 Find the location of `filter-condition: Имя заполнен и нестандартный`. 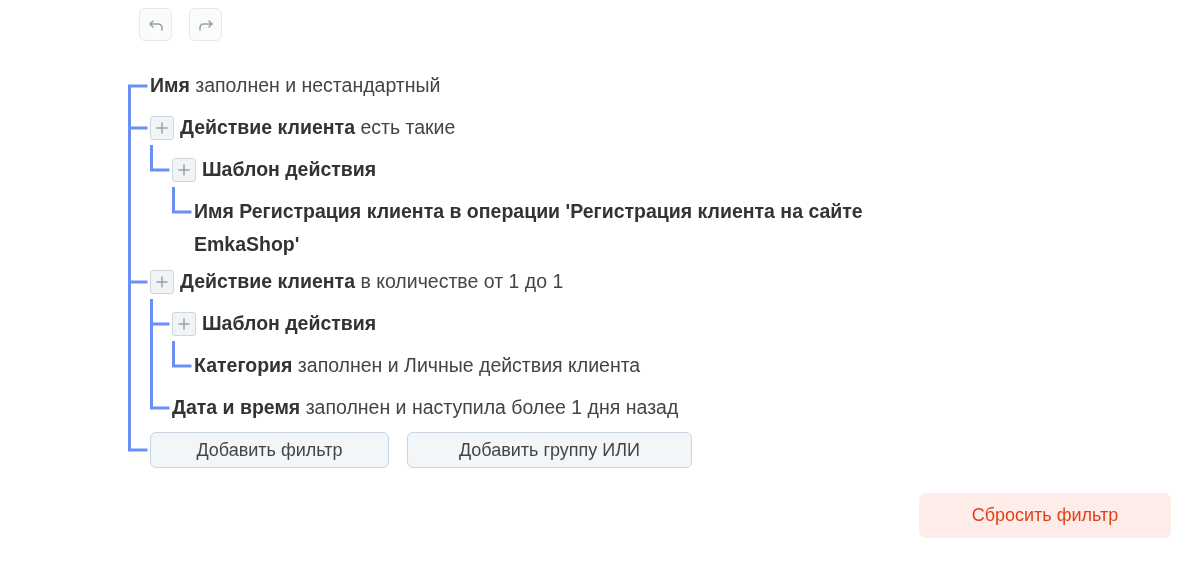

filter-condition: Имя заполнен и нестандартный is located at coordinates (295, 85).